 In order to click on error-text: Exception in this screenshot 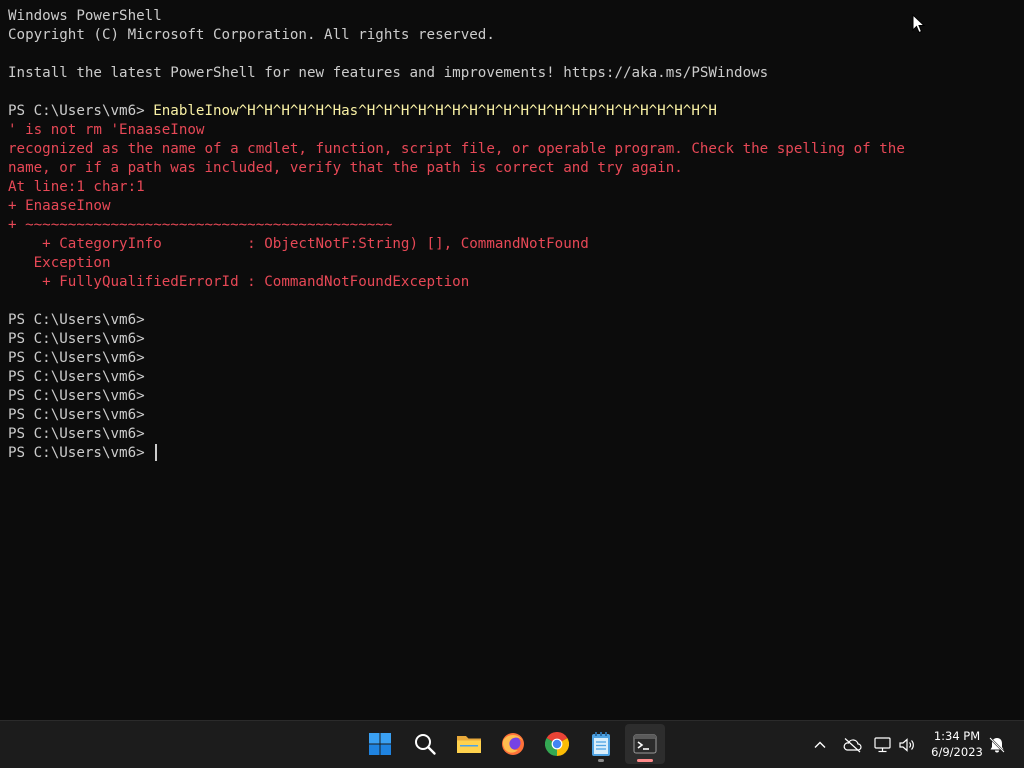, I will do `click(59, 263)`.